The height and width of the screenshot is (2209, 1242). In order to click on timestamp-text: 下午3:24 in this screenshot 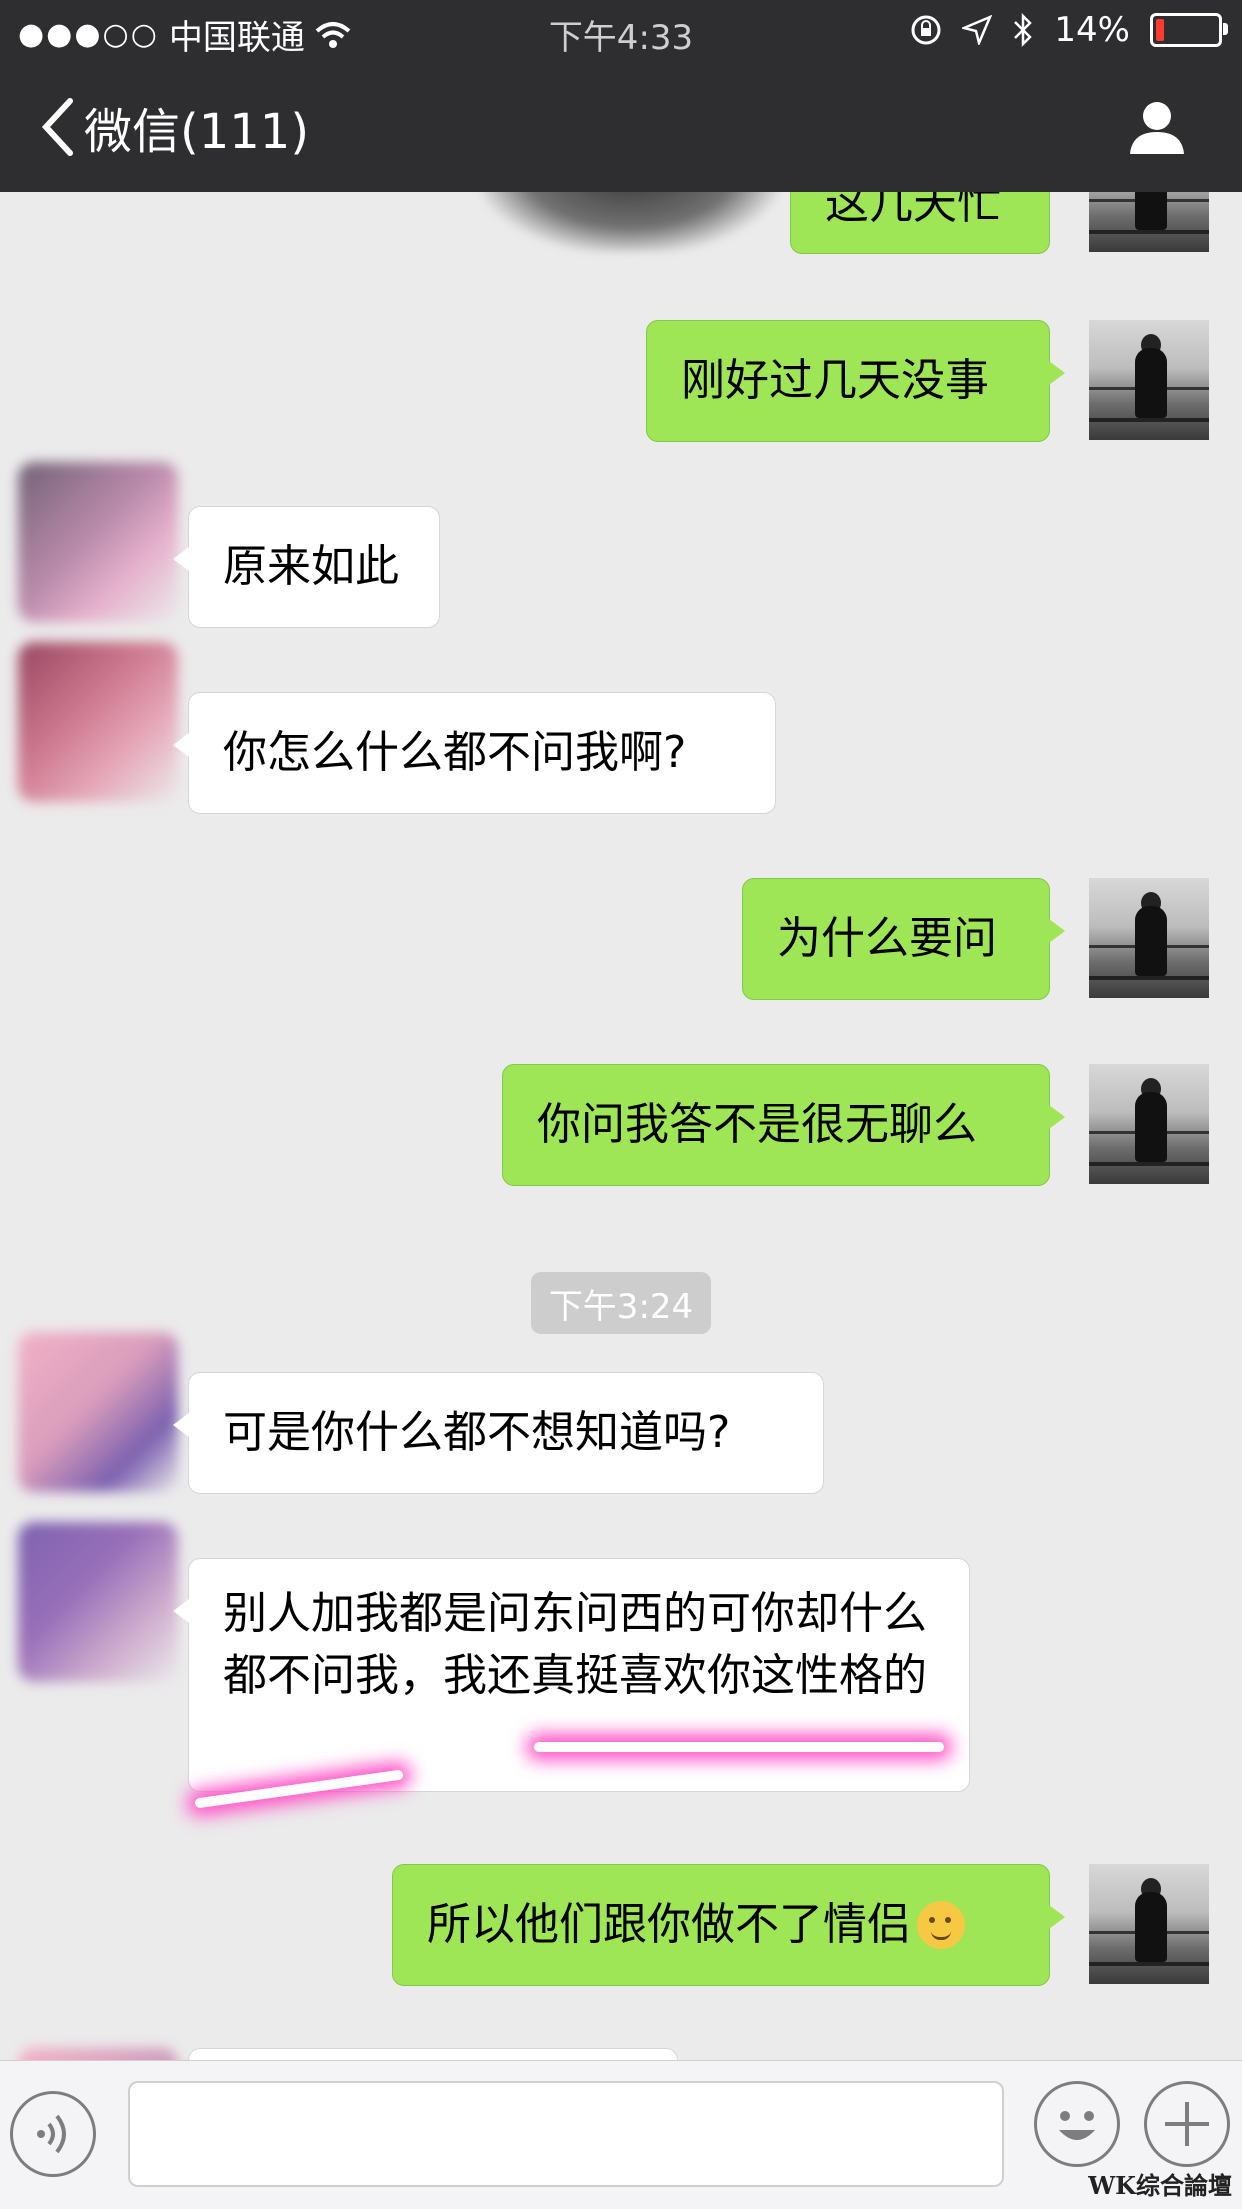, I will do `click(621, 1306)`.